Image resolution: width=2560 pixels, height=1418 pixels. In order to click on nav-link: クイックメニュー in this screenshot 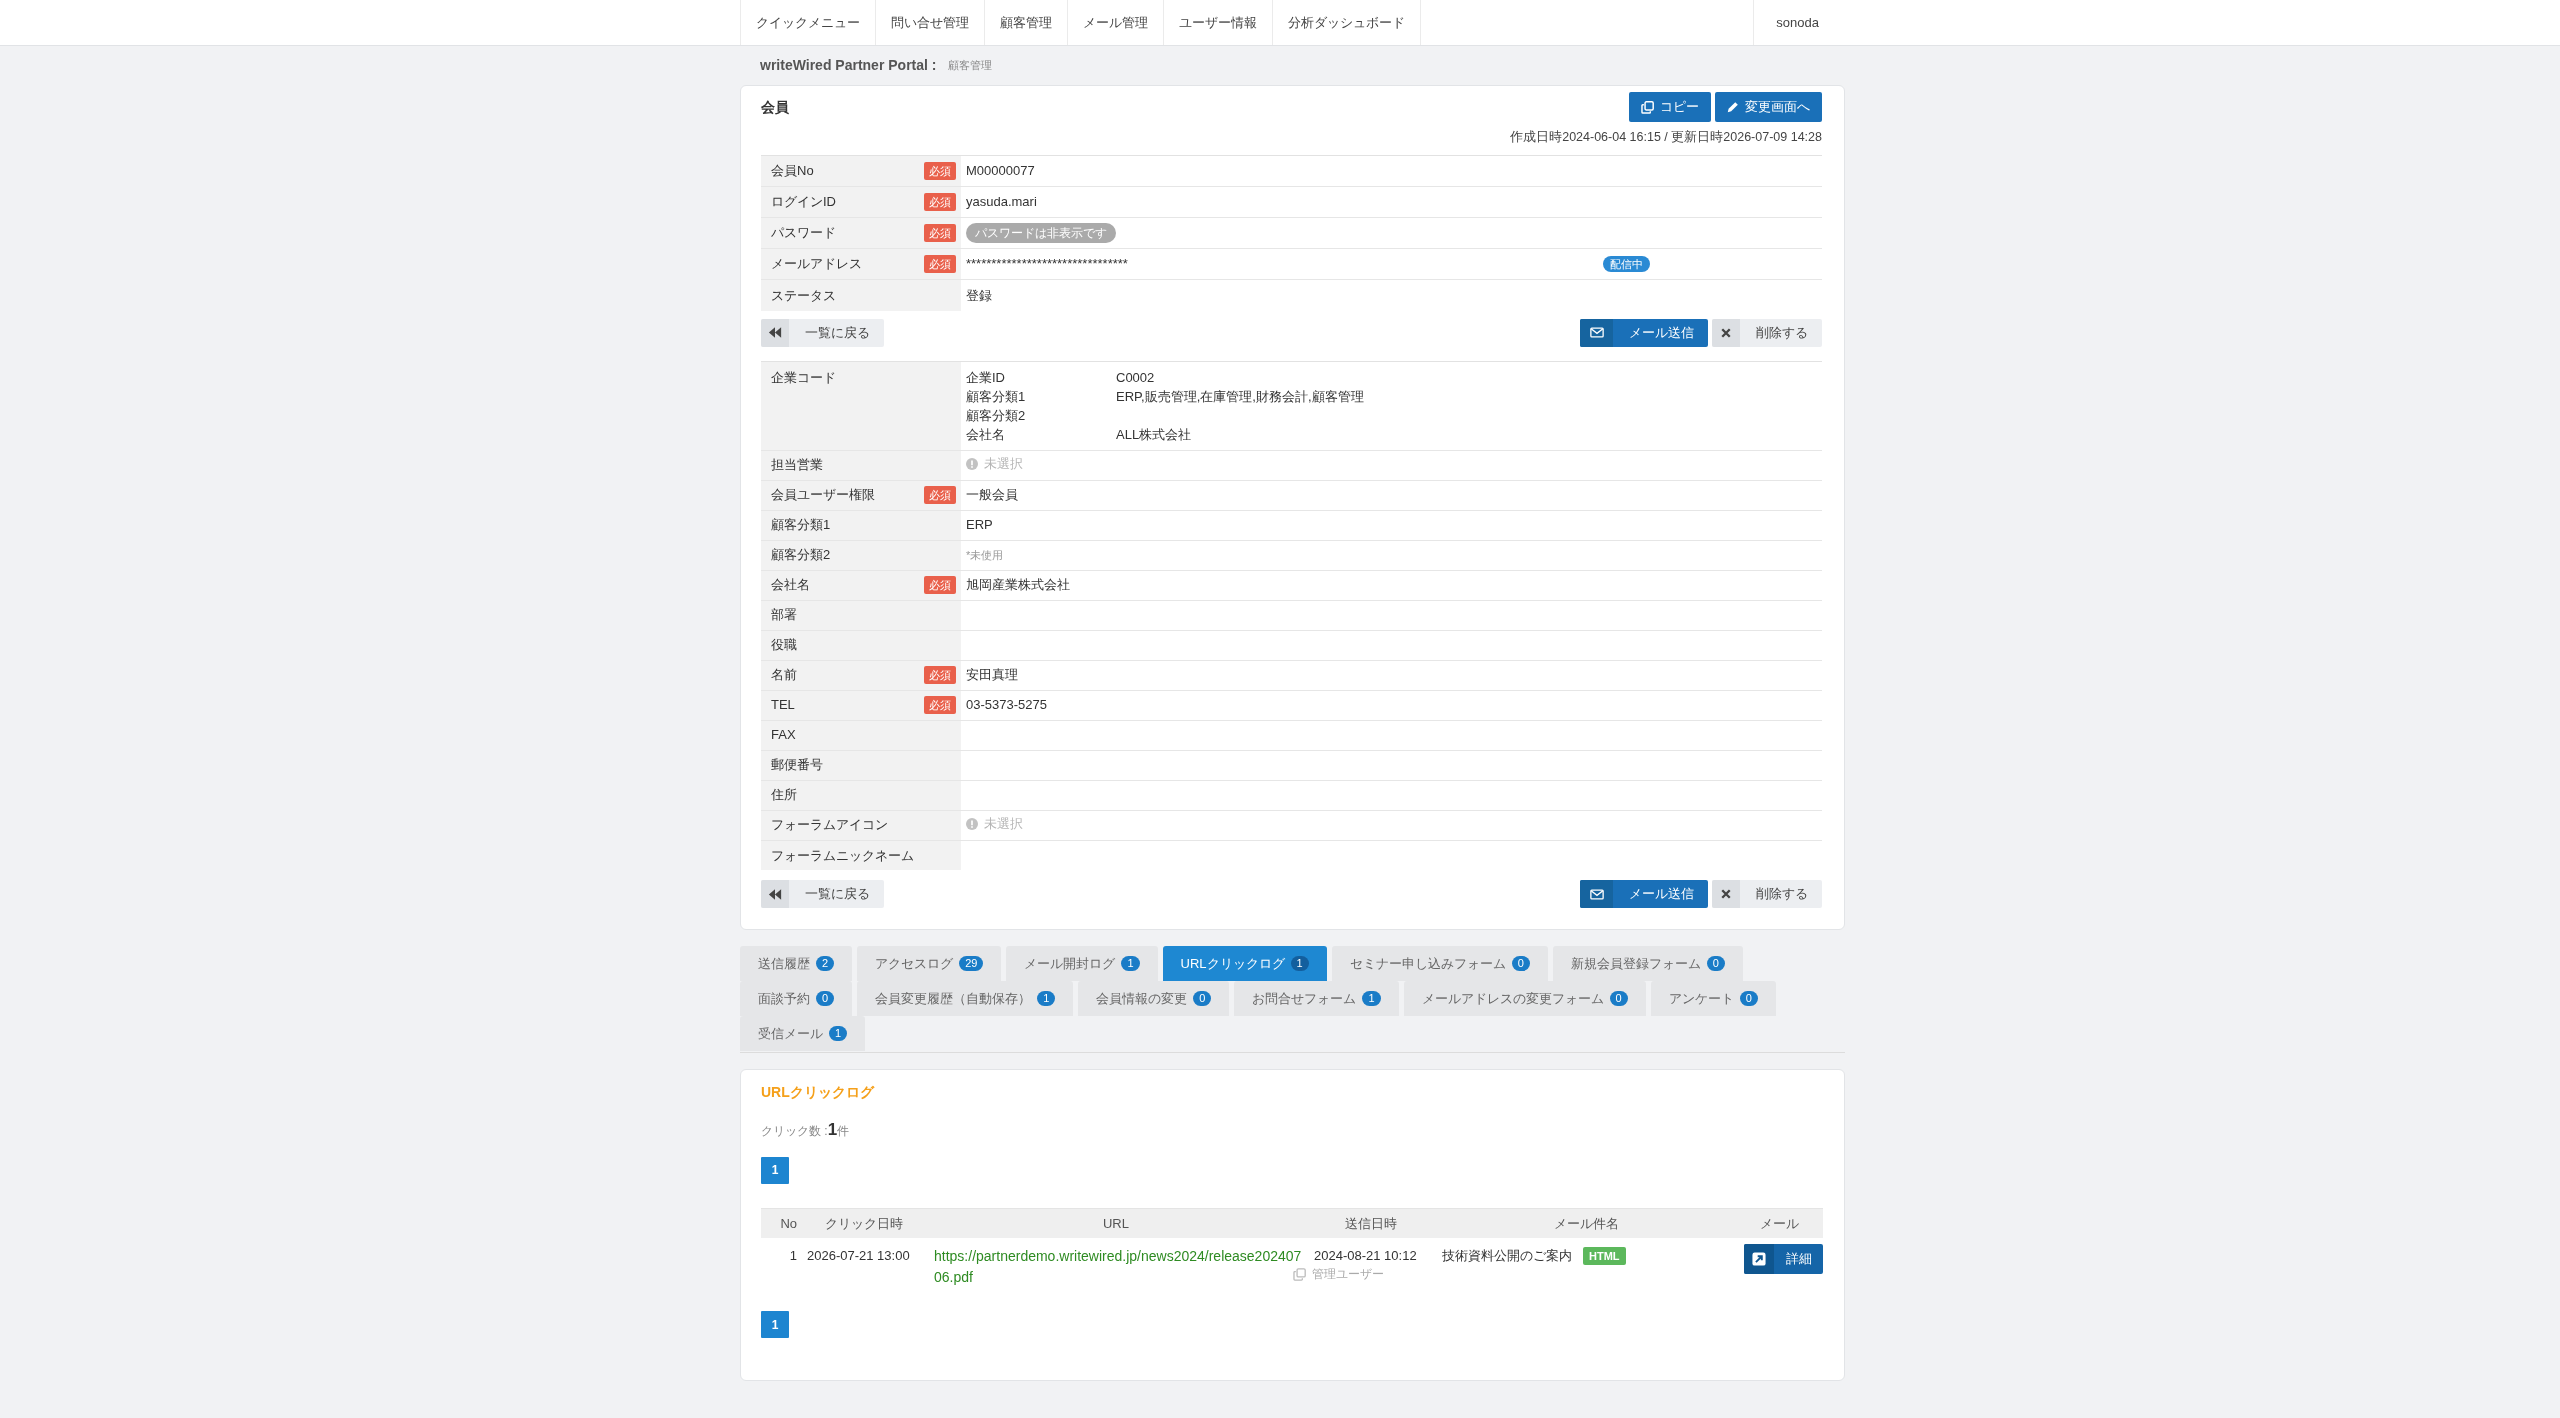, I will do `click(808, 22)`.